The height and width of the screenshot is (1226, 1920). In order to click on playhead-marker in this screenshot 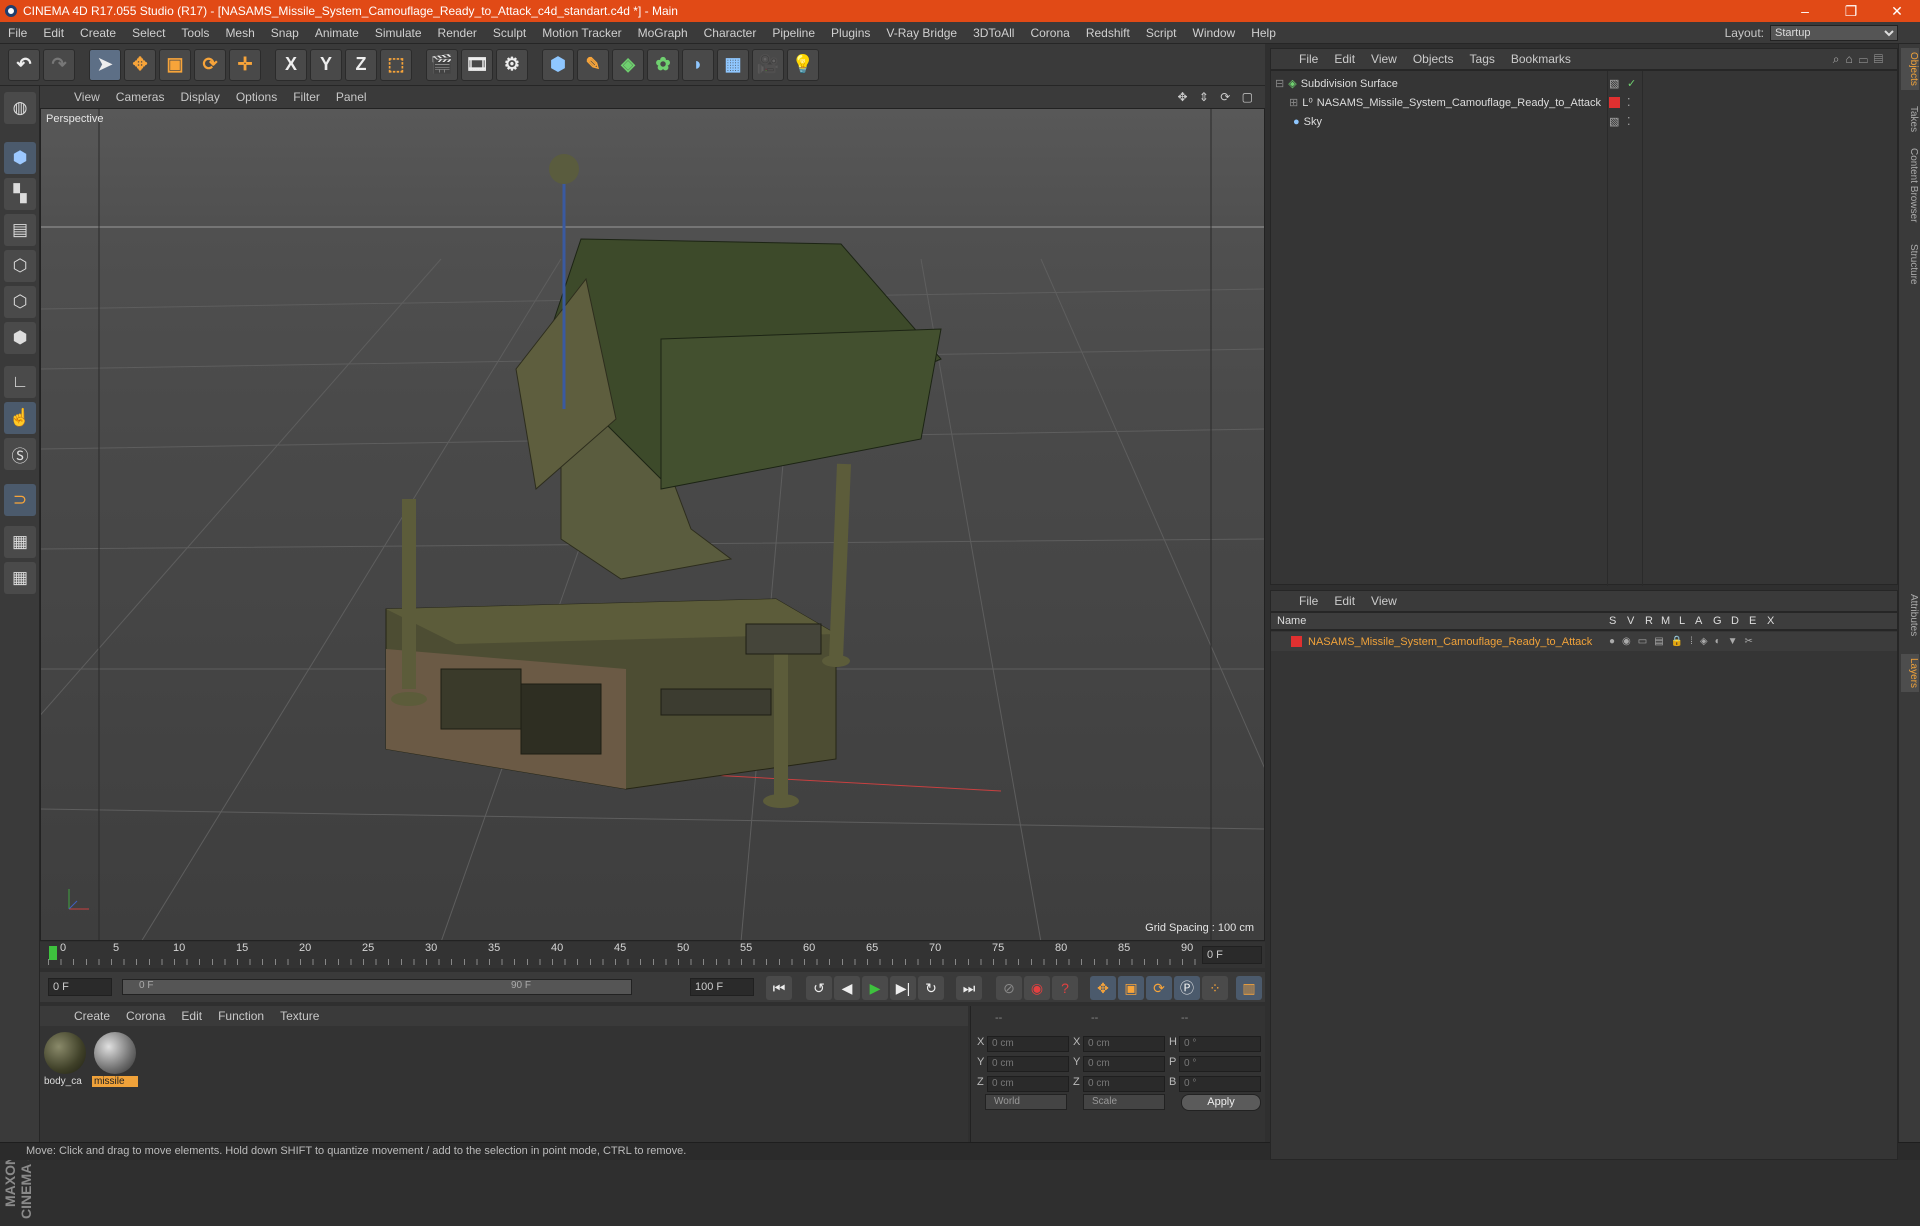, I will do `click(53, 953)`.